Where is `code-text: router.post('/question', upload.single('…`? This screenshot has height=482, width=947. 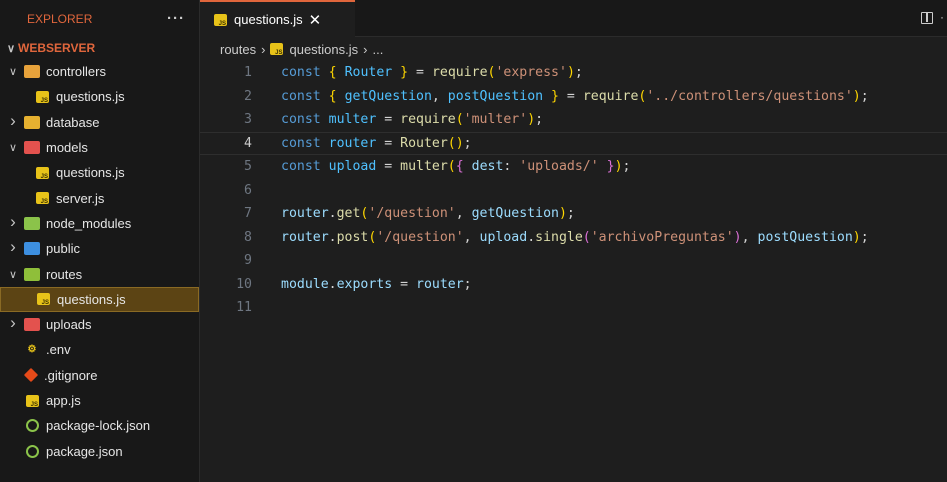
code-text: router.post('/question', upload.single('… is located at coordinates (575, 237).